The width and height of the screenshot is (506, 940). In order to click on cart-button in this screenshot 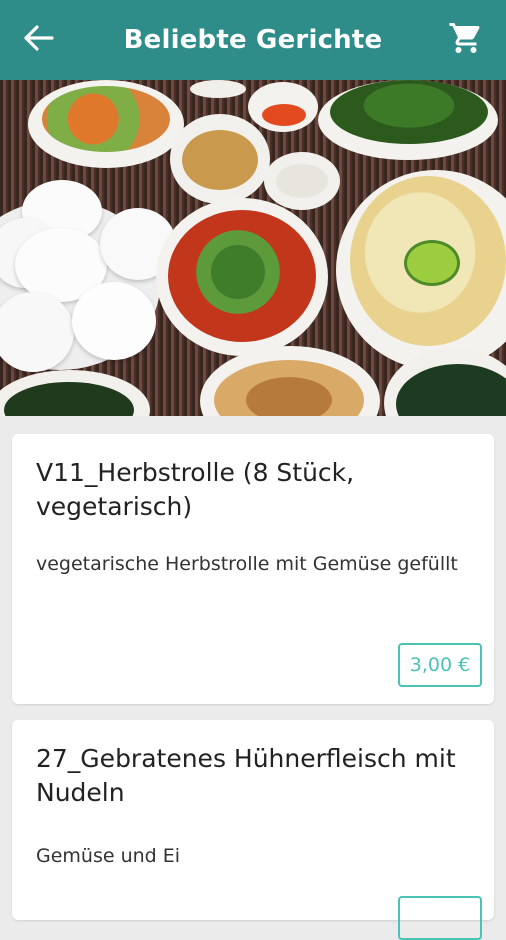, I will do `click(466, 40)`.